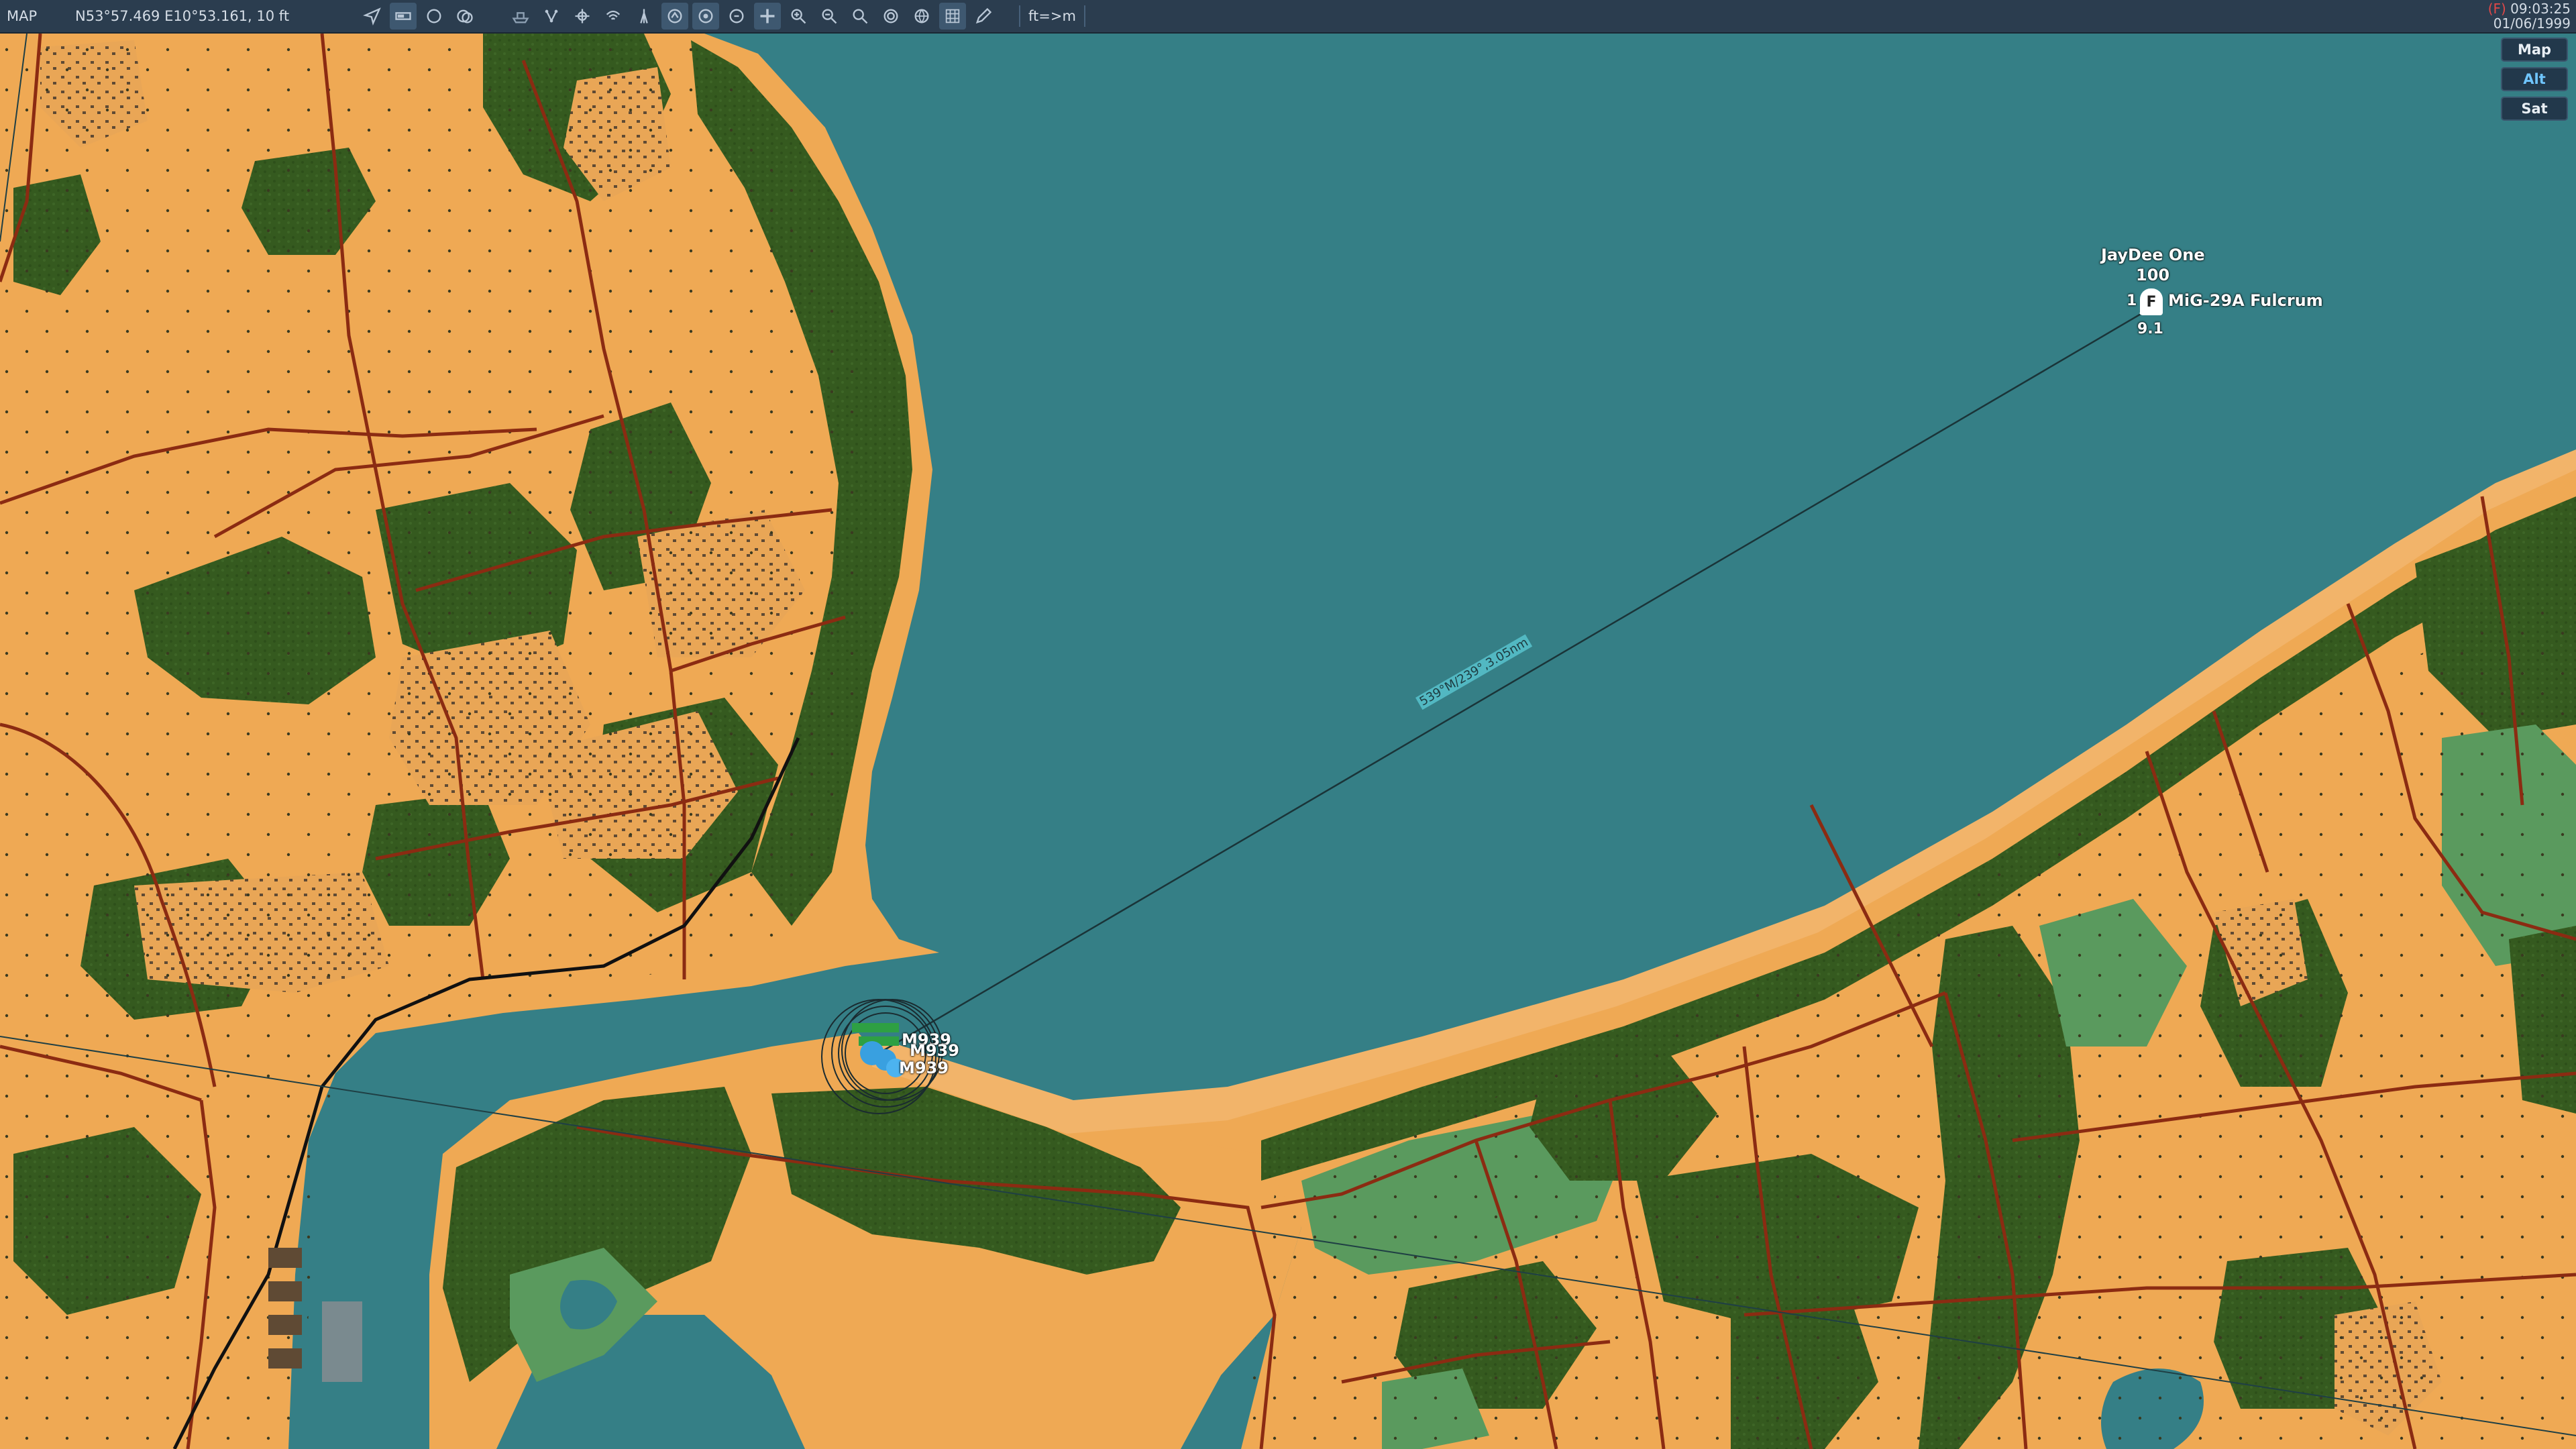 The image size is (2576, 1449). I want to click on layers-icon, so click(464, 16).